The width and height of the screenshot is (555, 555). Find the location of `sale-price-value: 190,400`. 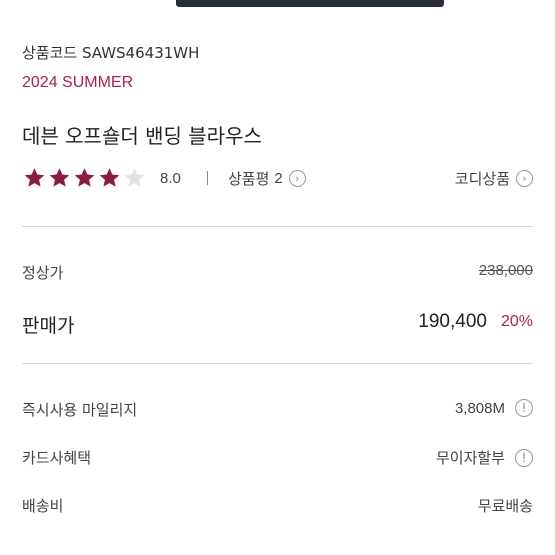

sale-price-value: 190,400 is located at coordinates (452, 321).